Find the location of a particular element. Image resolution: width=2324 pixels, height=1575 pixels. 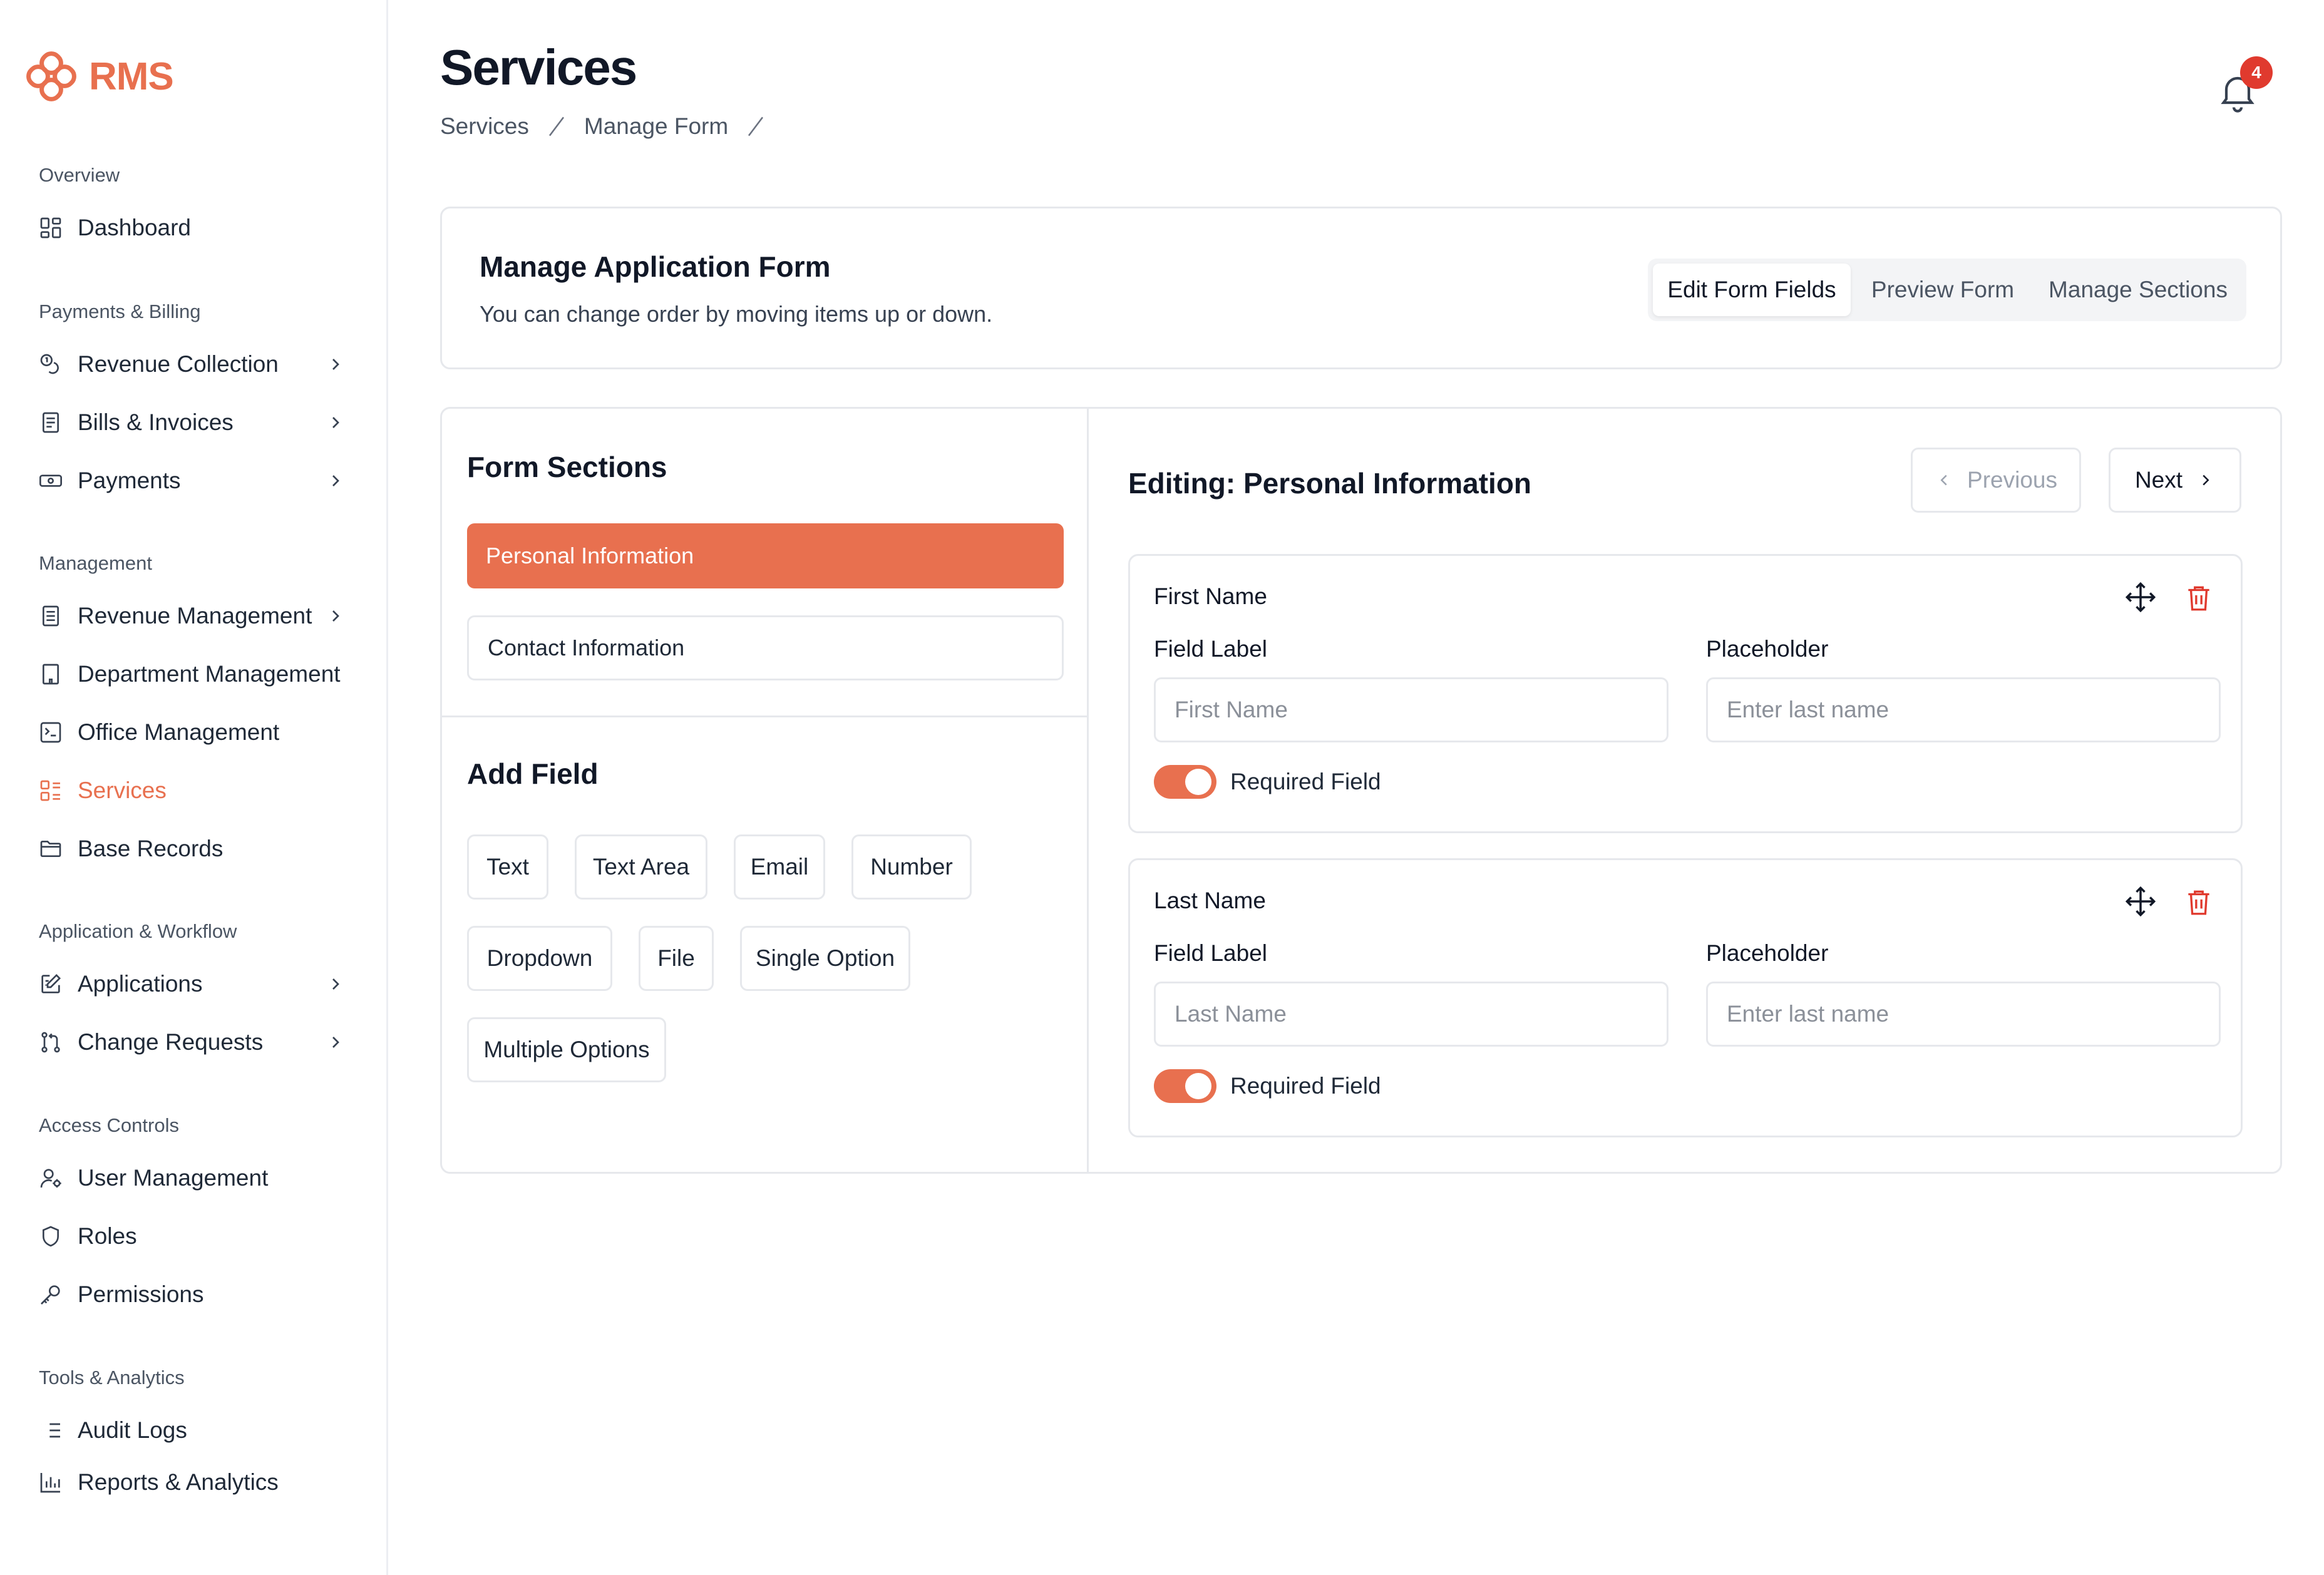

sidebar-item-applications: Applications is located at coordinates (194, 984).